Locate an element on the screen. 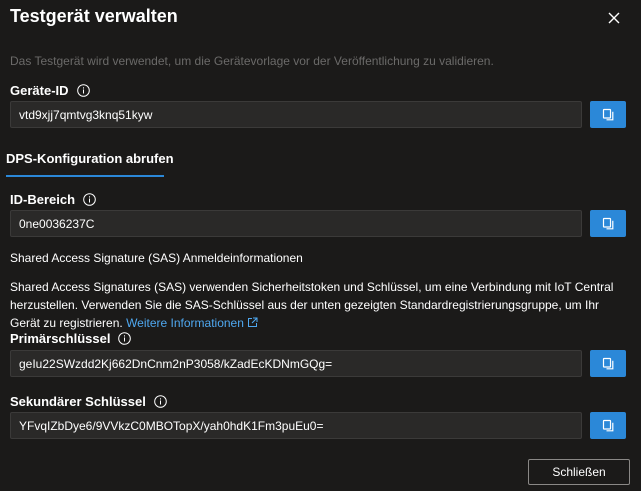 The width and height of the screenshot is (641, 491). id-scope-label: ID-Bereich is located at coordinates (43, 199).